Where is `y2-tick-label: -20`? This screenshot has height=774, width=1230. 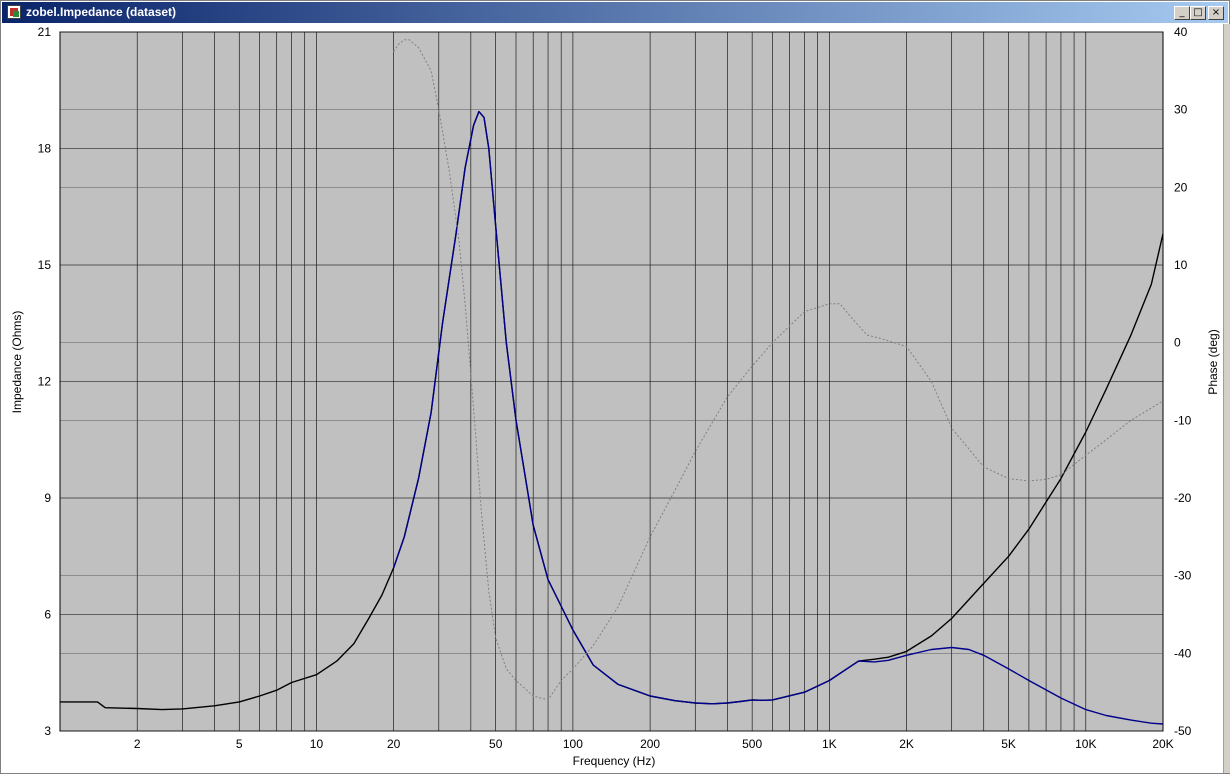 y2-tick-label: -20 is located at coordinates (1183, 498).